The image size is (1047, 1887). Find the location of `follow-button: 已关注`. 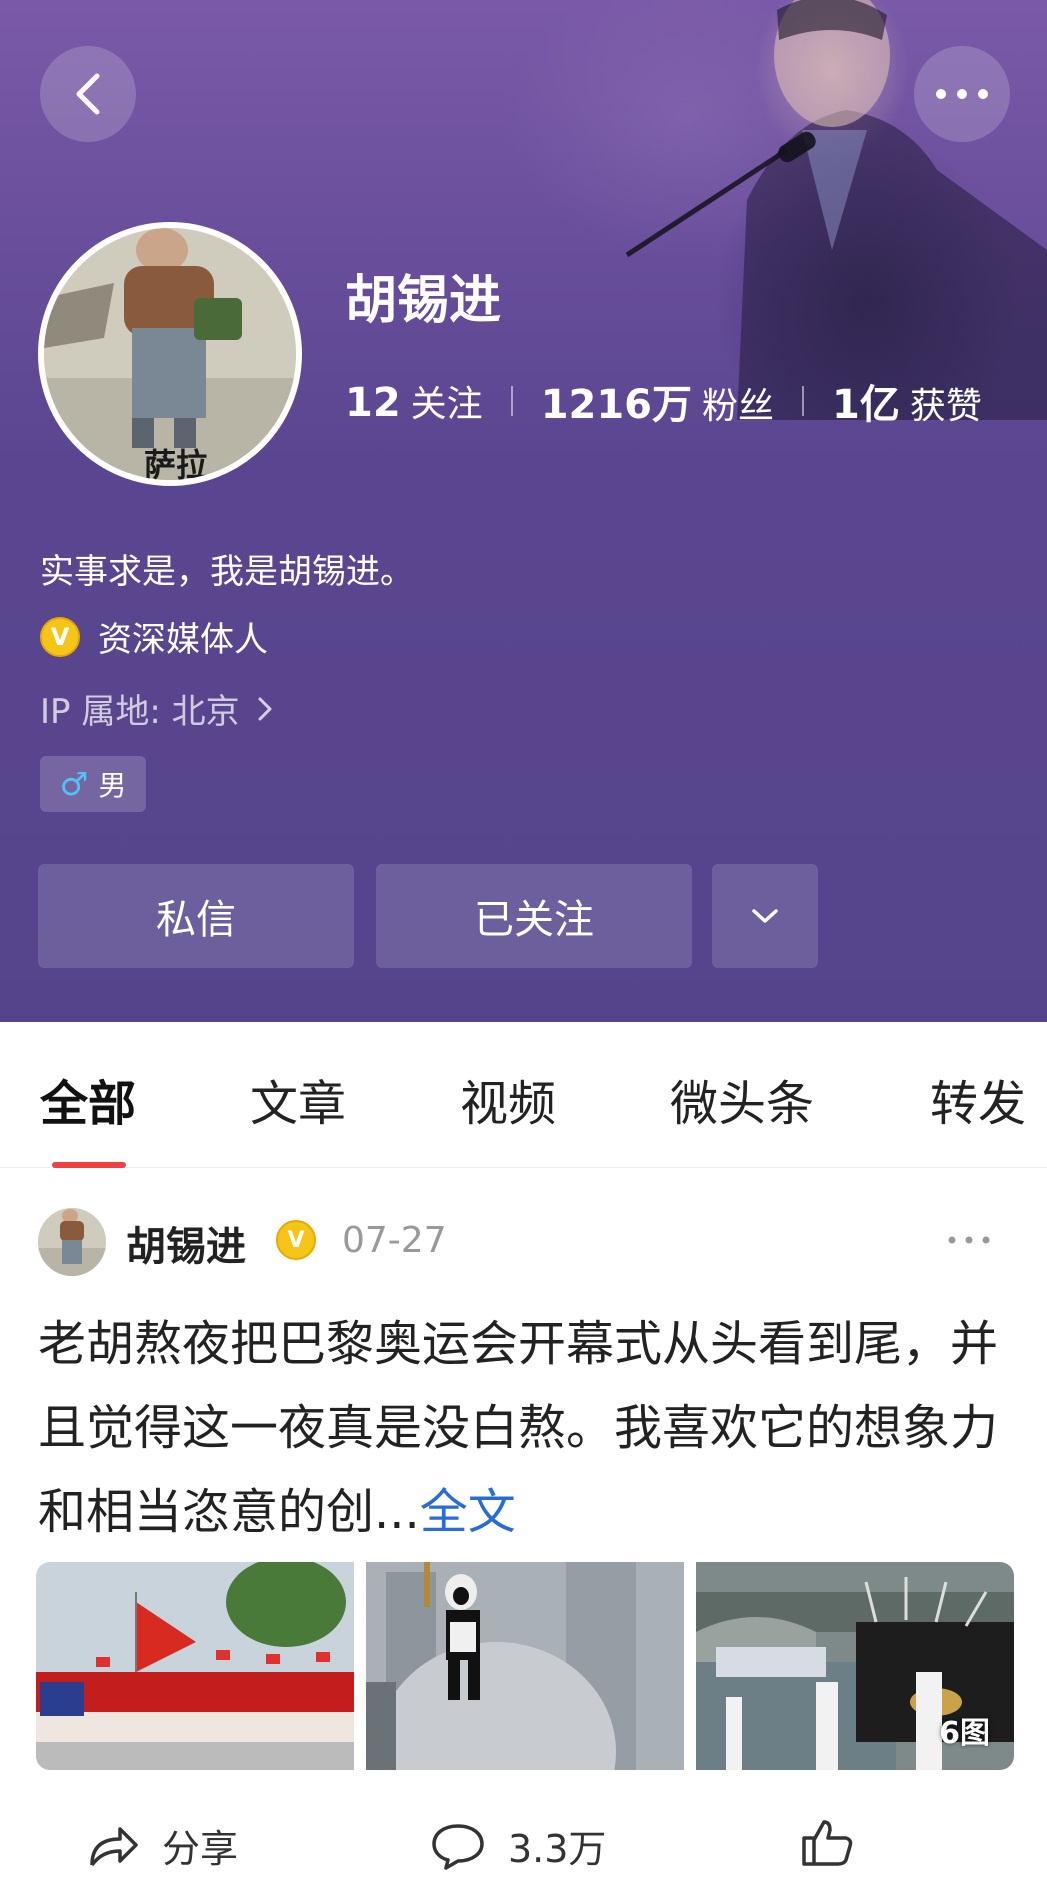

follow-button: 已关注 is located at coordinates (534, 916).